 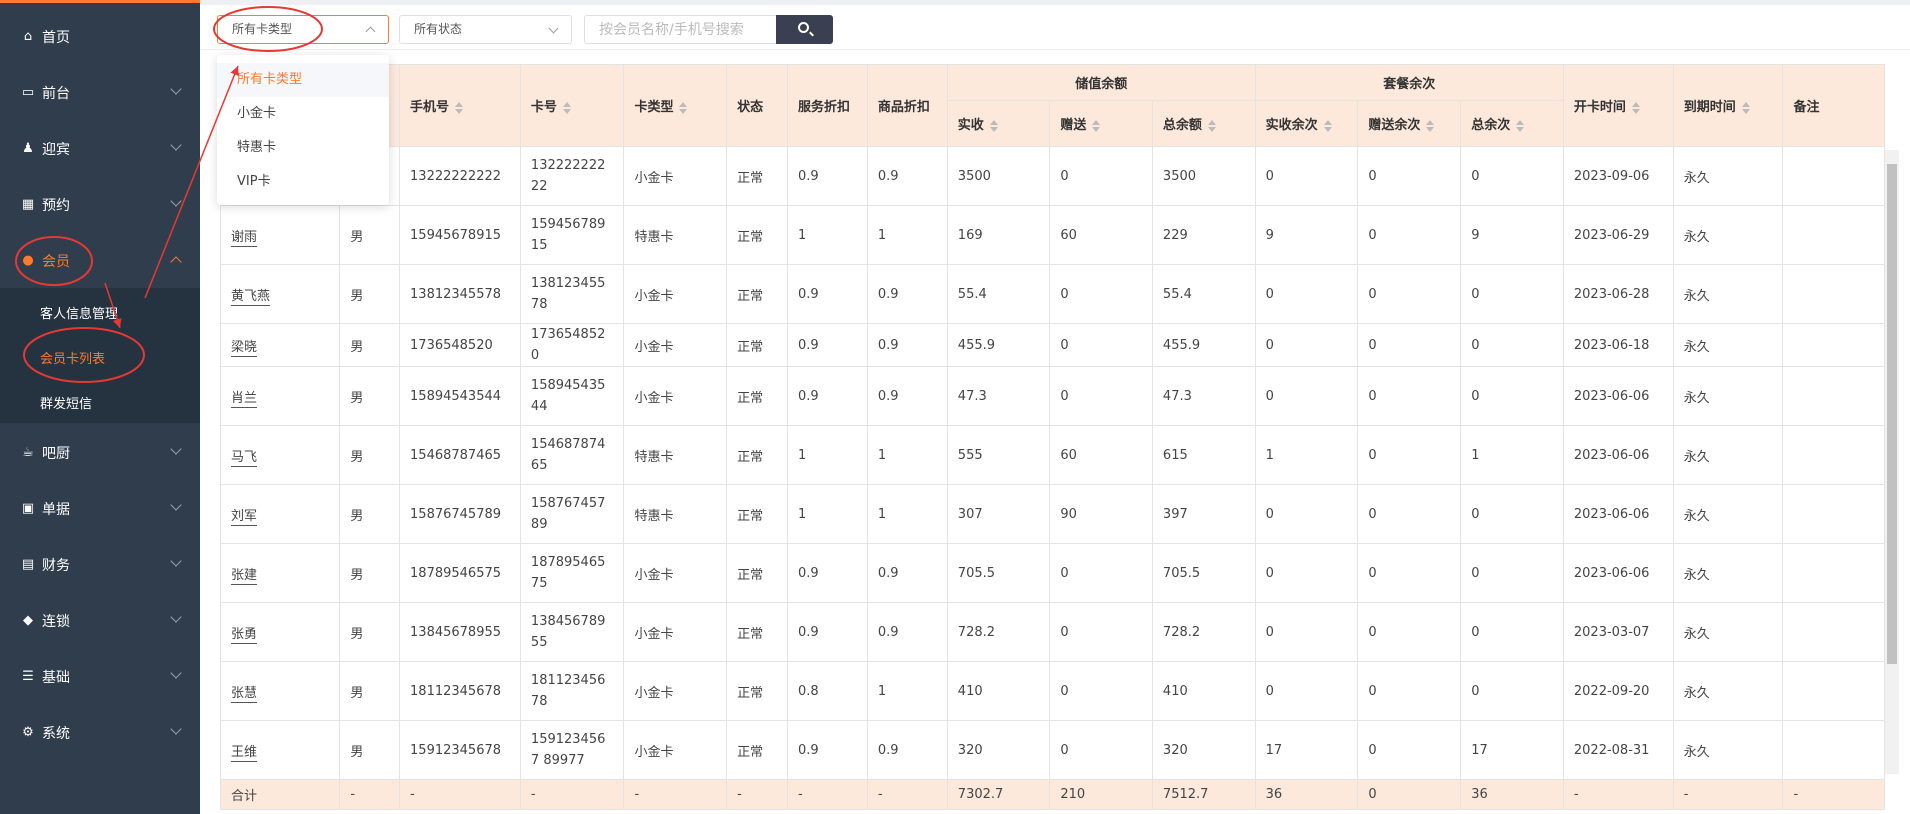 I want to click on member-name-link: 梁晓, so click(x=244, y=348).